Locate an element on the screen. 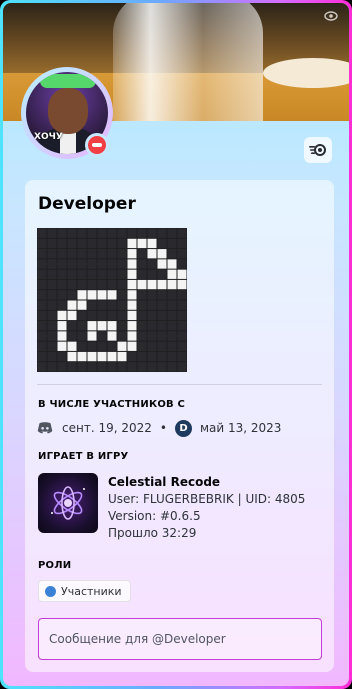 The image size is (352, 689). game-art-image is located at coordinates (68, 503).